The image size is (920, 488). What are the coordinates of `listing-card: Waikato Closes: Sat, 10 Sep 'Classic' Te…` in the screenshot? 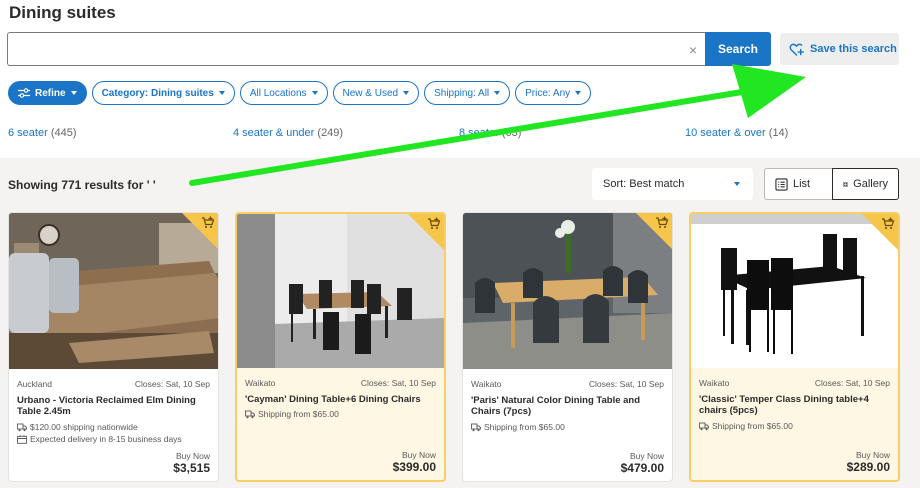 It's located at (794, 347).